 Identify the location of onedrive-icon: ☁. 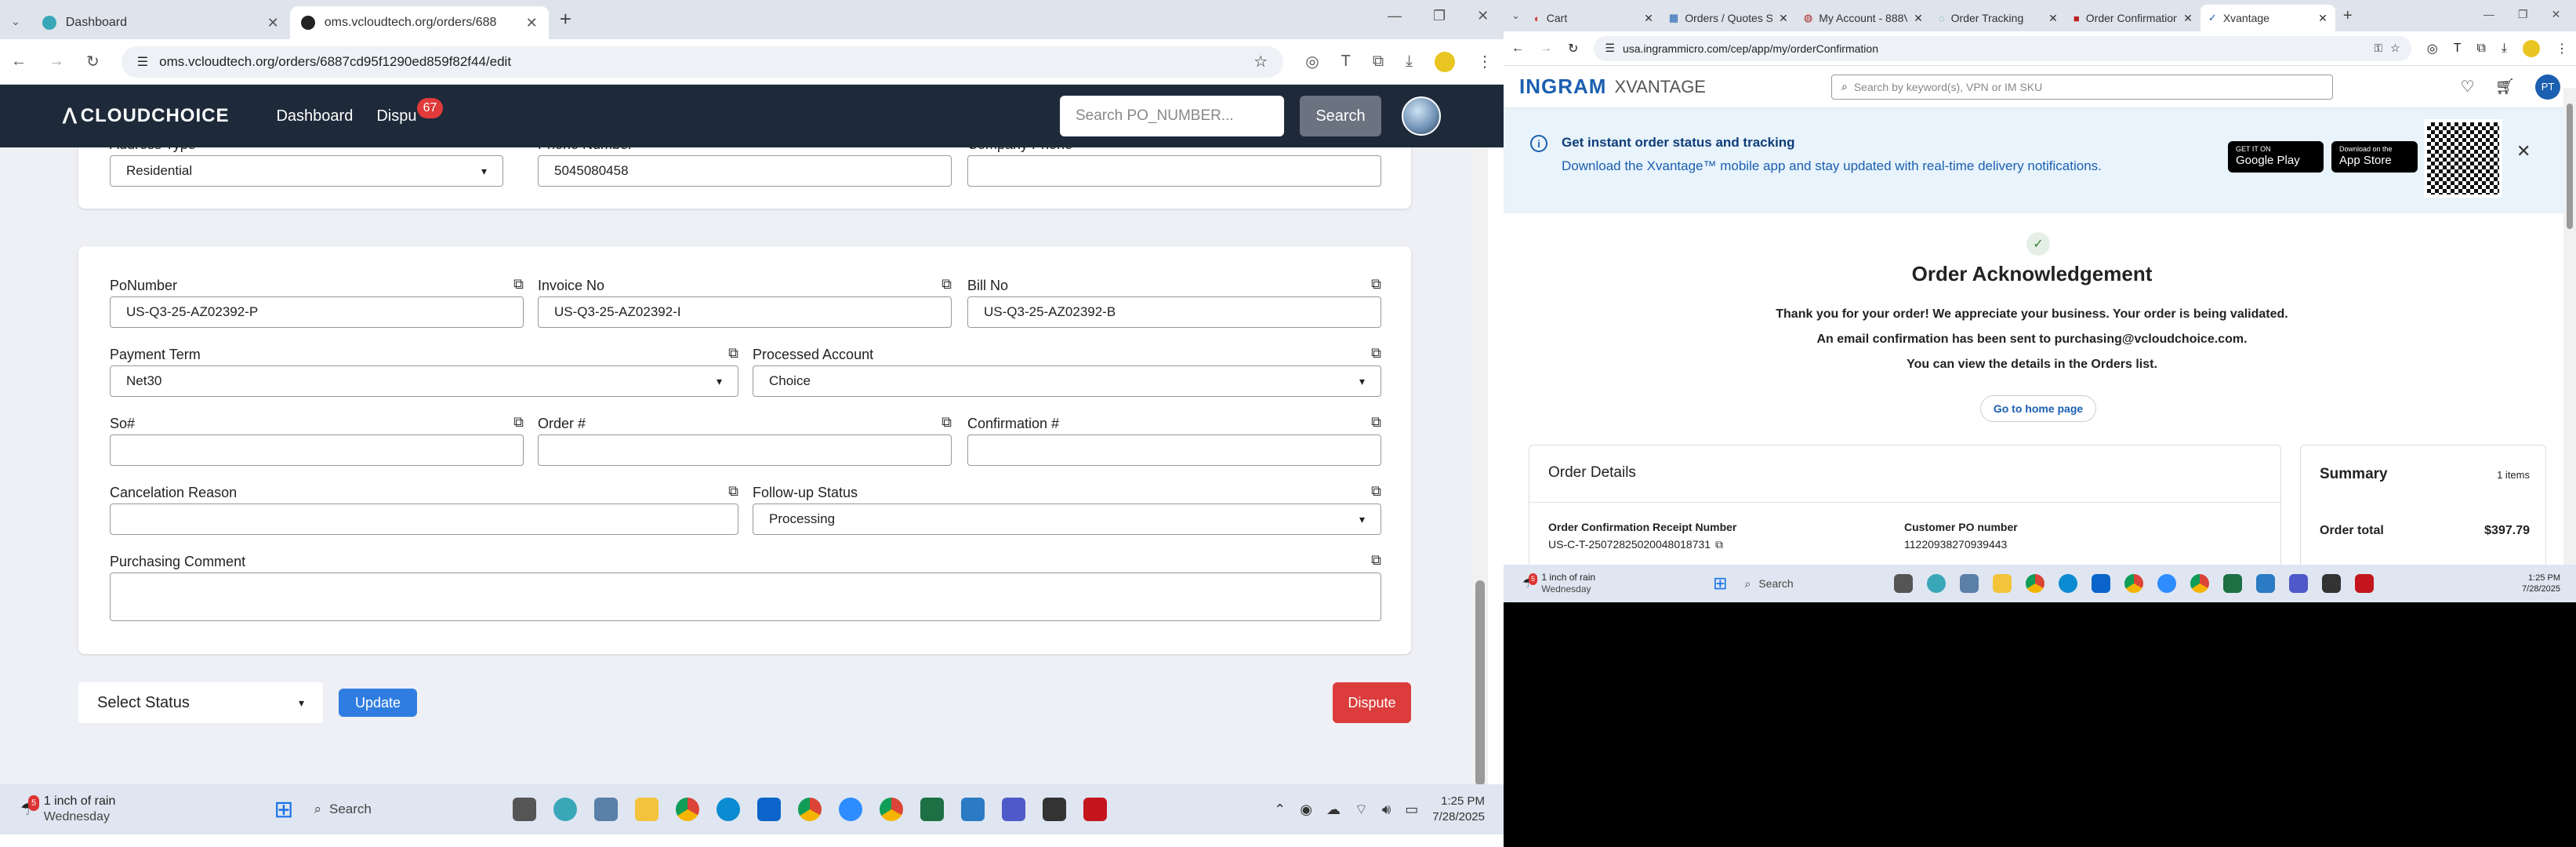
(1333, 810).